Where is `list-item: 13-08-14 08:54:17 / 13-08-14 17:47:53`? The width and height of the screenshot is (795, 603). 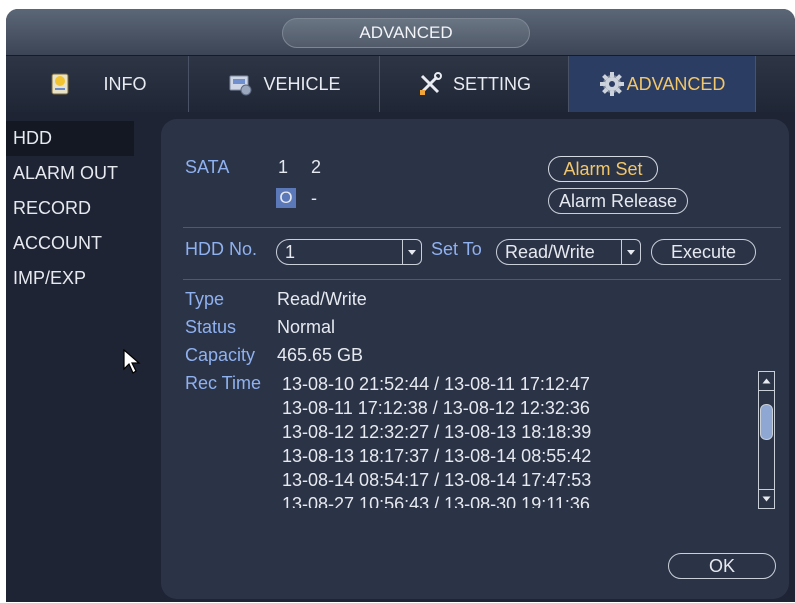 list-item: 13-08-14 08:54:17 / 13-08-14 17:47:53 is located at coordinates (437, 480).